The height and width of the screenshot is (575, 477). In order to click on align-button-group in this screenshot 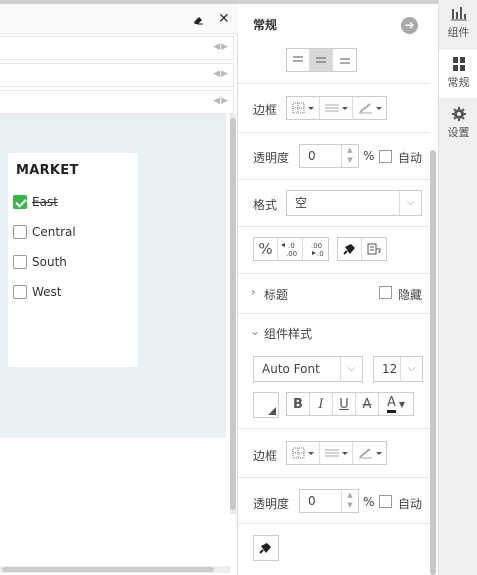, I will do `click(321, 60)`.